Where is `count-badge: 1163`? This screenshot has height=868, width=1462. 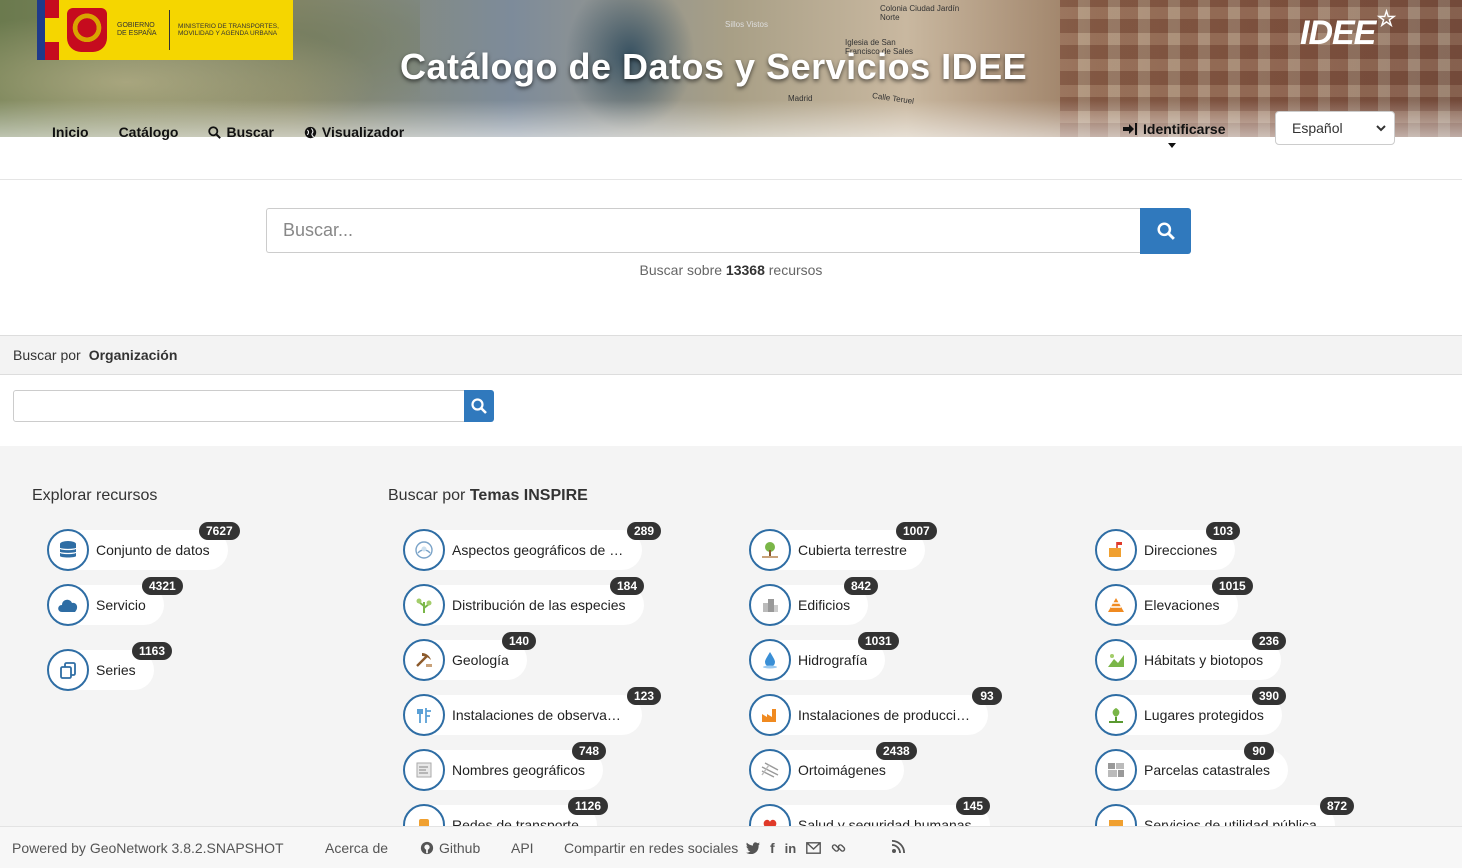
count-badge: 1163 is located at coordinates (152, 651).